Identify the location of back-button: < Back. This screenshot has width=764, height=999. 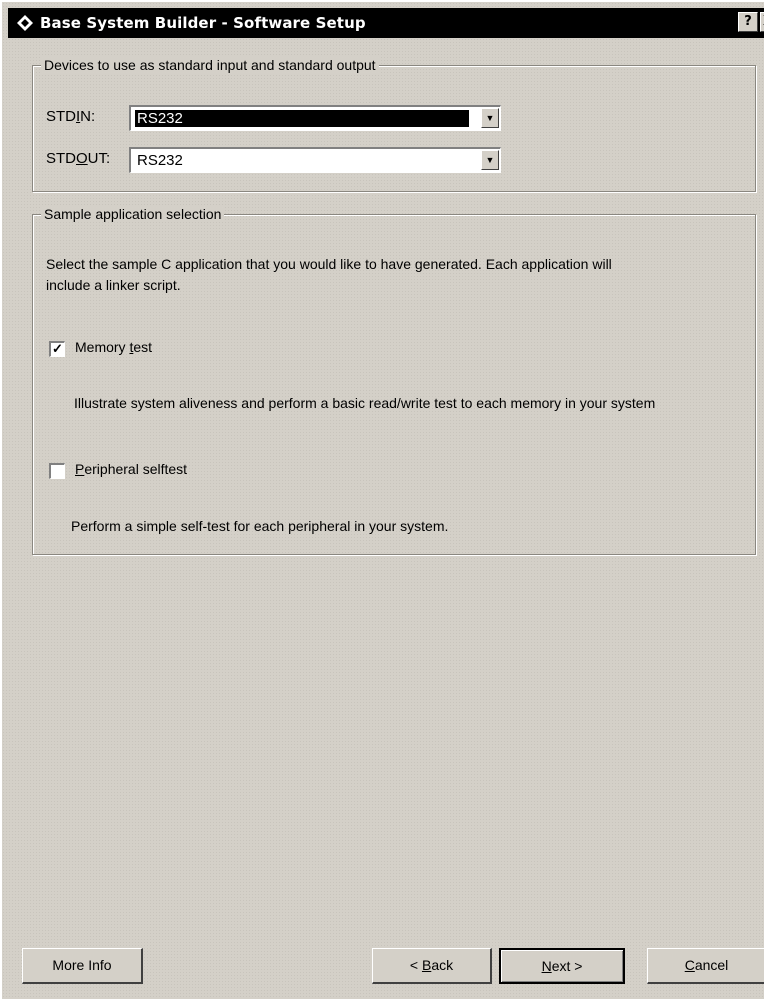
(432, 966).